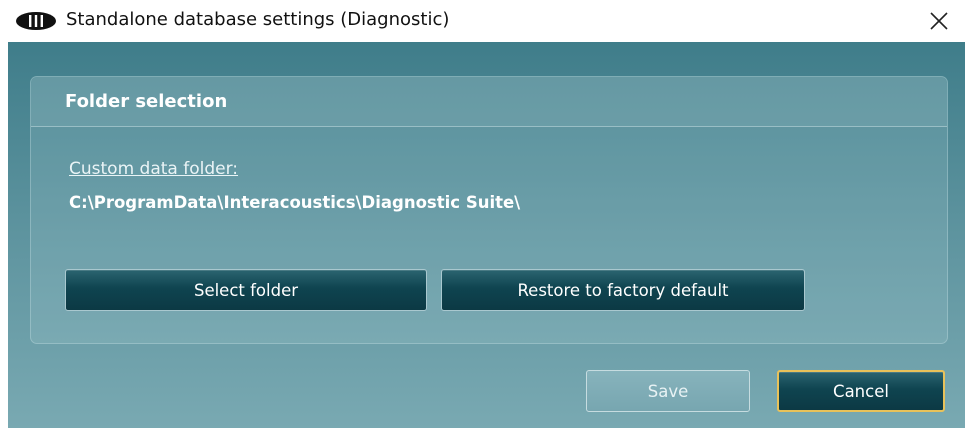 The height and width of the screenshot is (428, 965). What do you see at coordinates (146, 101) in the screenshot?
I see `group-title: Folder selection` at bounding box center [146, 101].